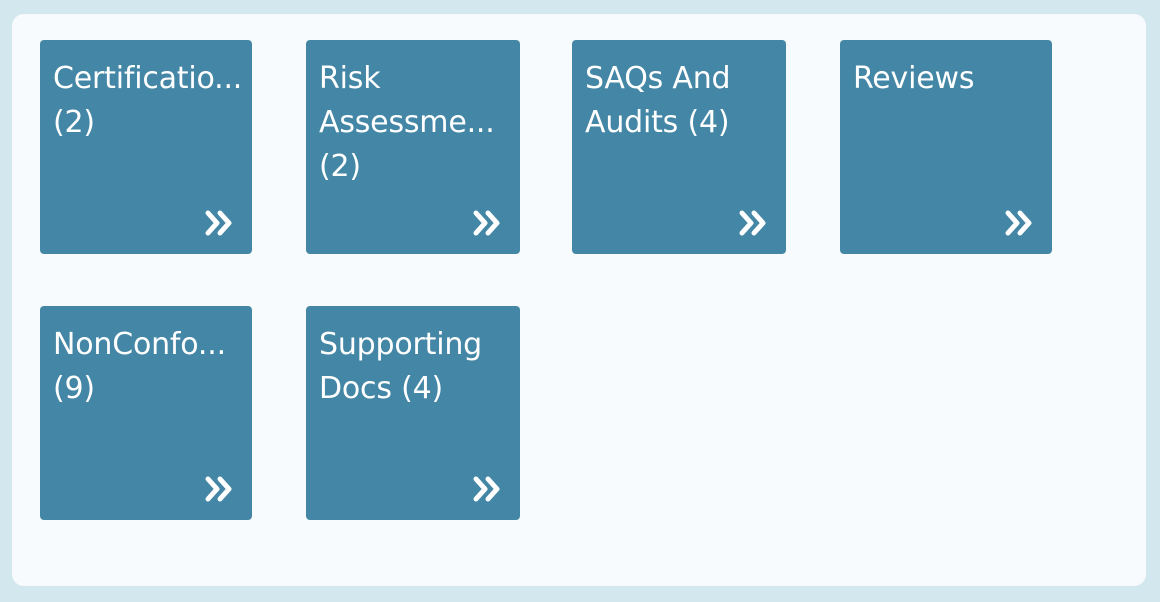 The image size is (1160, 602). Describe the element at coordinates (914, 78) in the screenshot. I see `tile-label-line: Reviews` at that location.